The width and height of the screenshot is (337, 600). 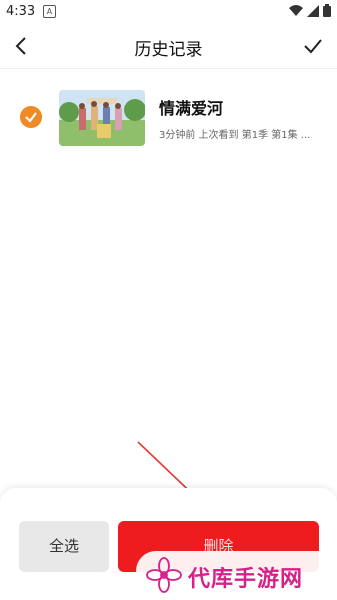 What do you see at coordinates (168, 12) in the screenshot?
I see `status-bar: 4:33 A` at bounding box center [168, 12].